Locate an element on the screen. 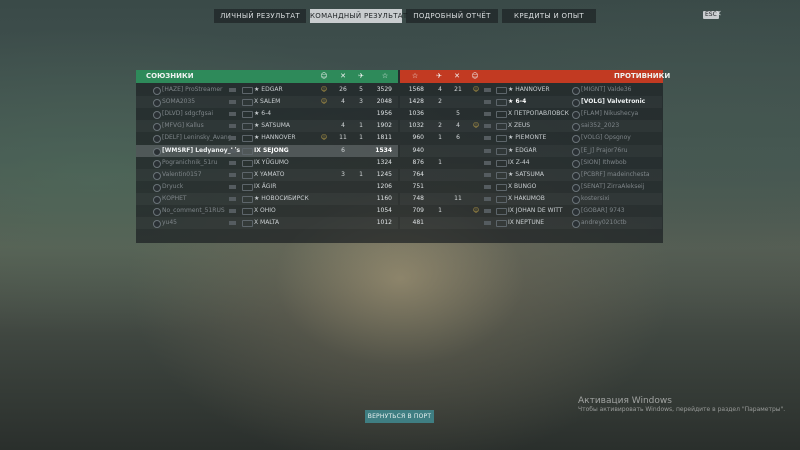 This screenshot has width=800, height=450. ally-row: [DELF] Leninsky_Avang ★ HANNOVER ☺ 11 1 1811 is located at coordinates (267, 138).